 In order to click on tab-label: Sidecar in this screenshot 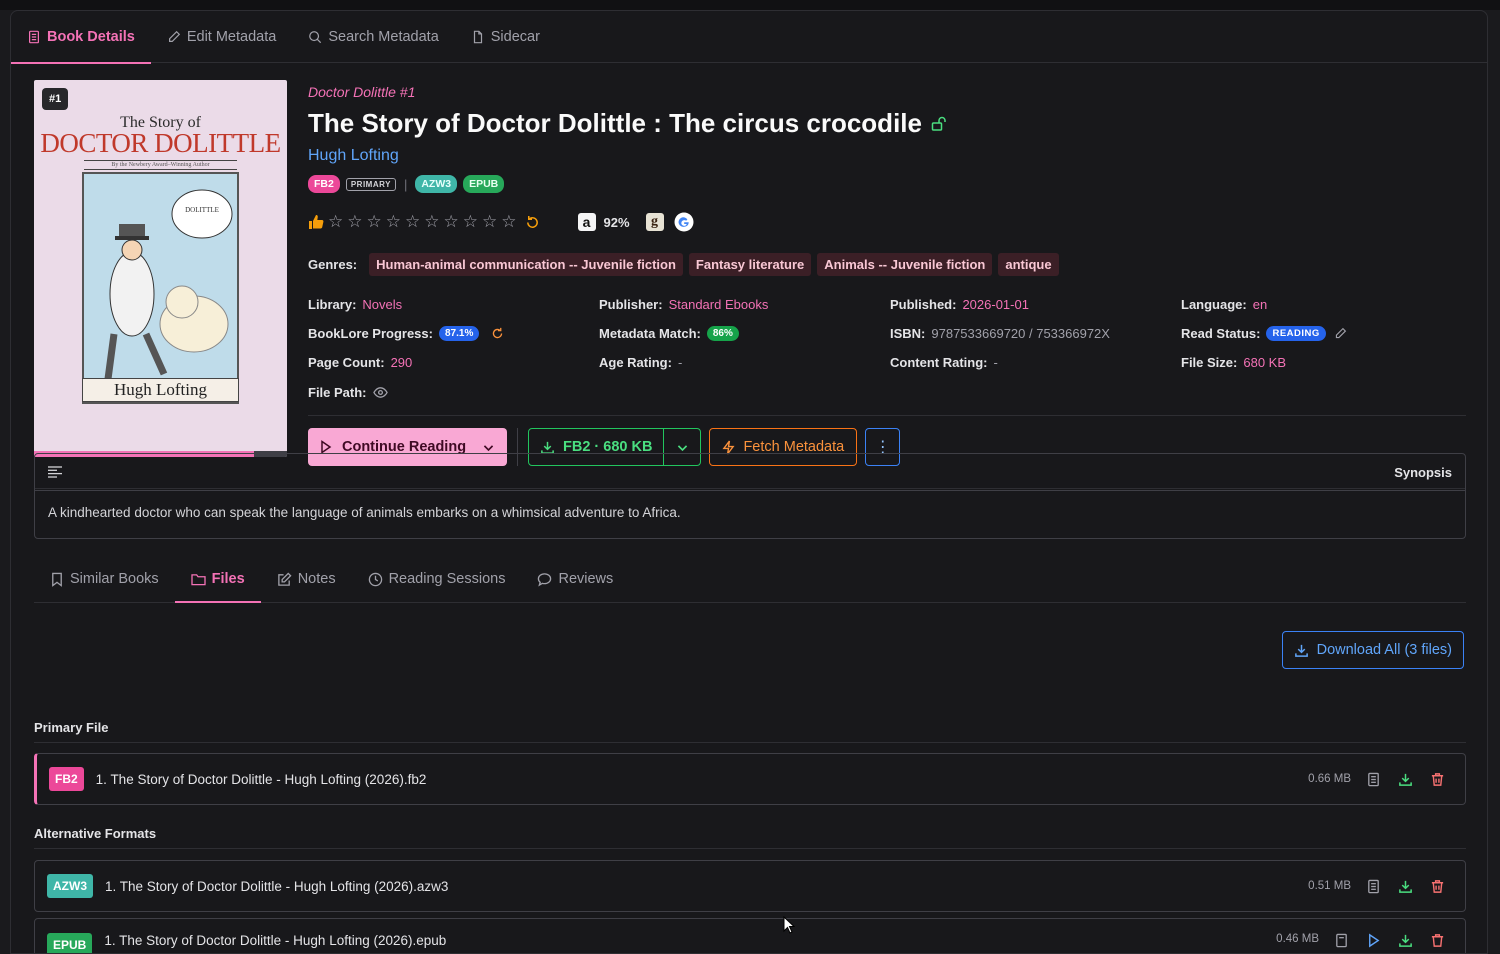, I will do `click(515, 37)`.